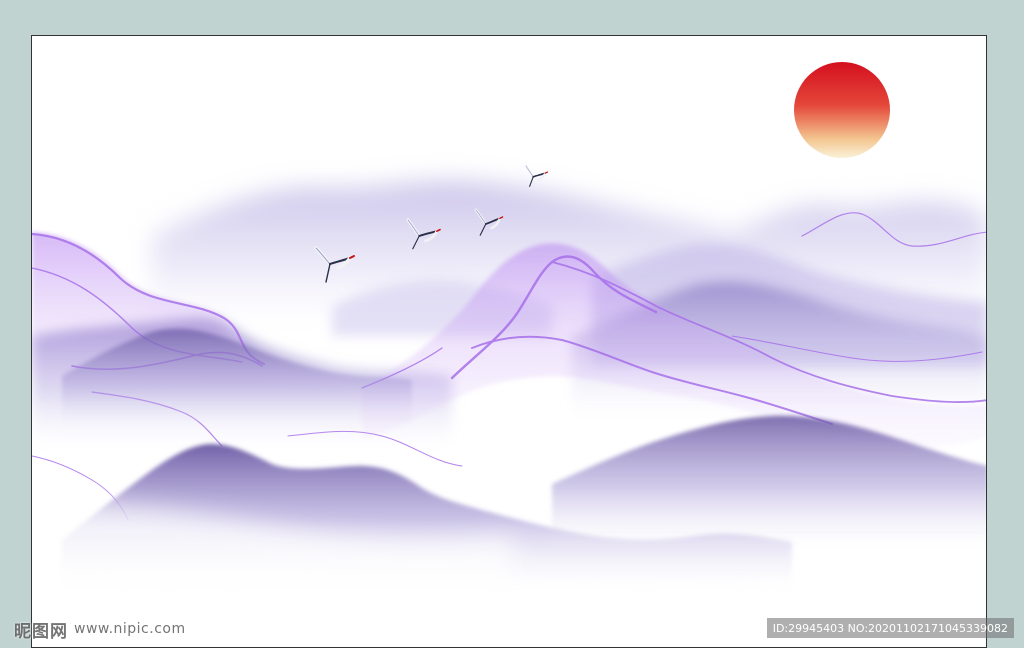 The height and width of the screenshot is (648, 1024). What do you see at coordinates (536, 175) in the screenshot?
I see `crane-icon` at bounding box center [536, 175].